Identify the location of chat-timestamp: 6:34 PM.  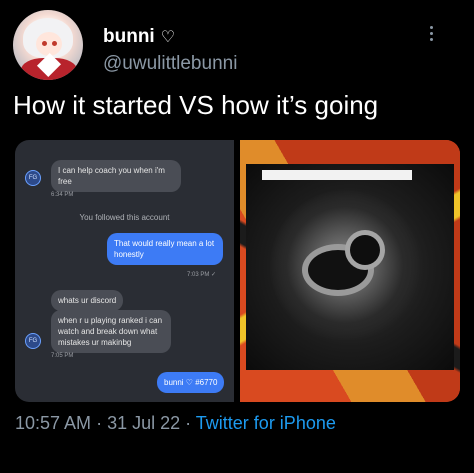
(62, 195).